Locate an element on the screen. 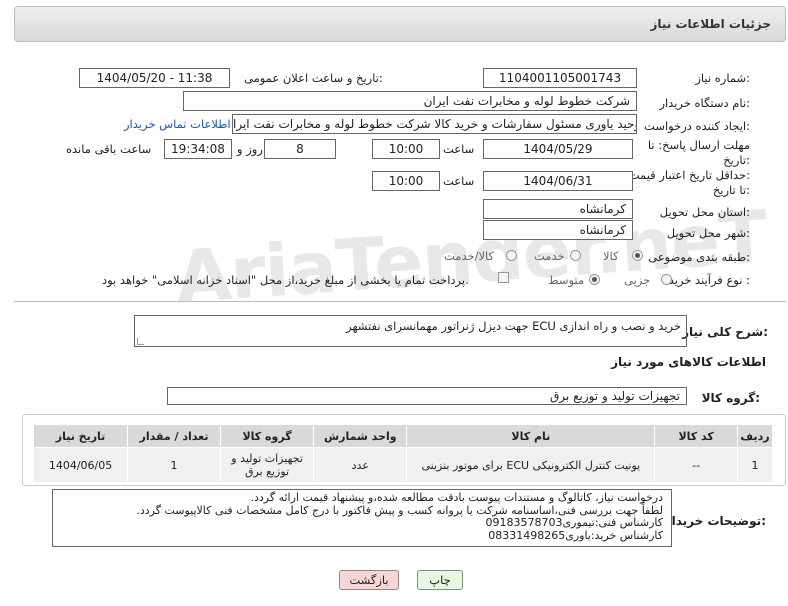 The height and width of the screenshot is (606, 788). price-date-field: 1404/06/31 is located at coordinates (558, 181).